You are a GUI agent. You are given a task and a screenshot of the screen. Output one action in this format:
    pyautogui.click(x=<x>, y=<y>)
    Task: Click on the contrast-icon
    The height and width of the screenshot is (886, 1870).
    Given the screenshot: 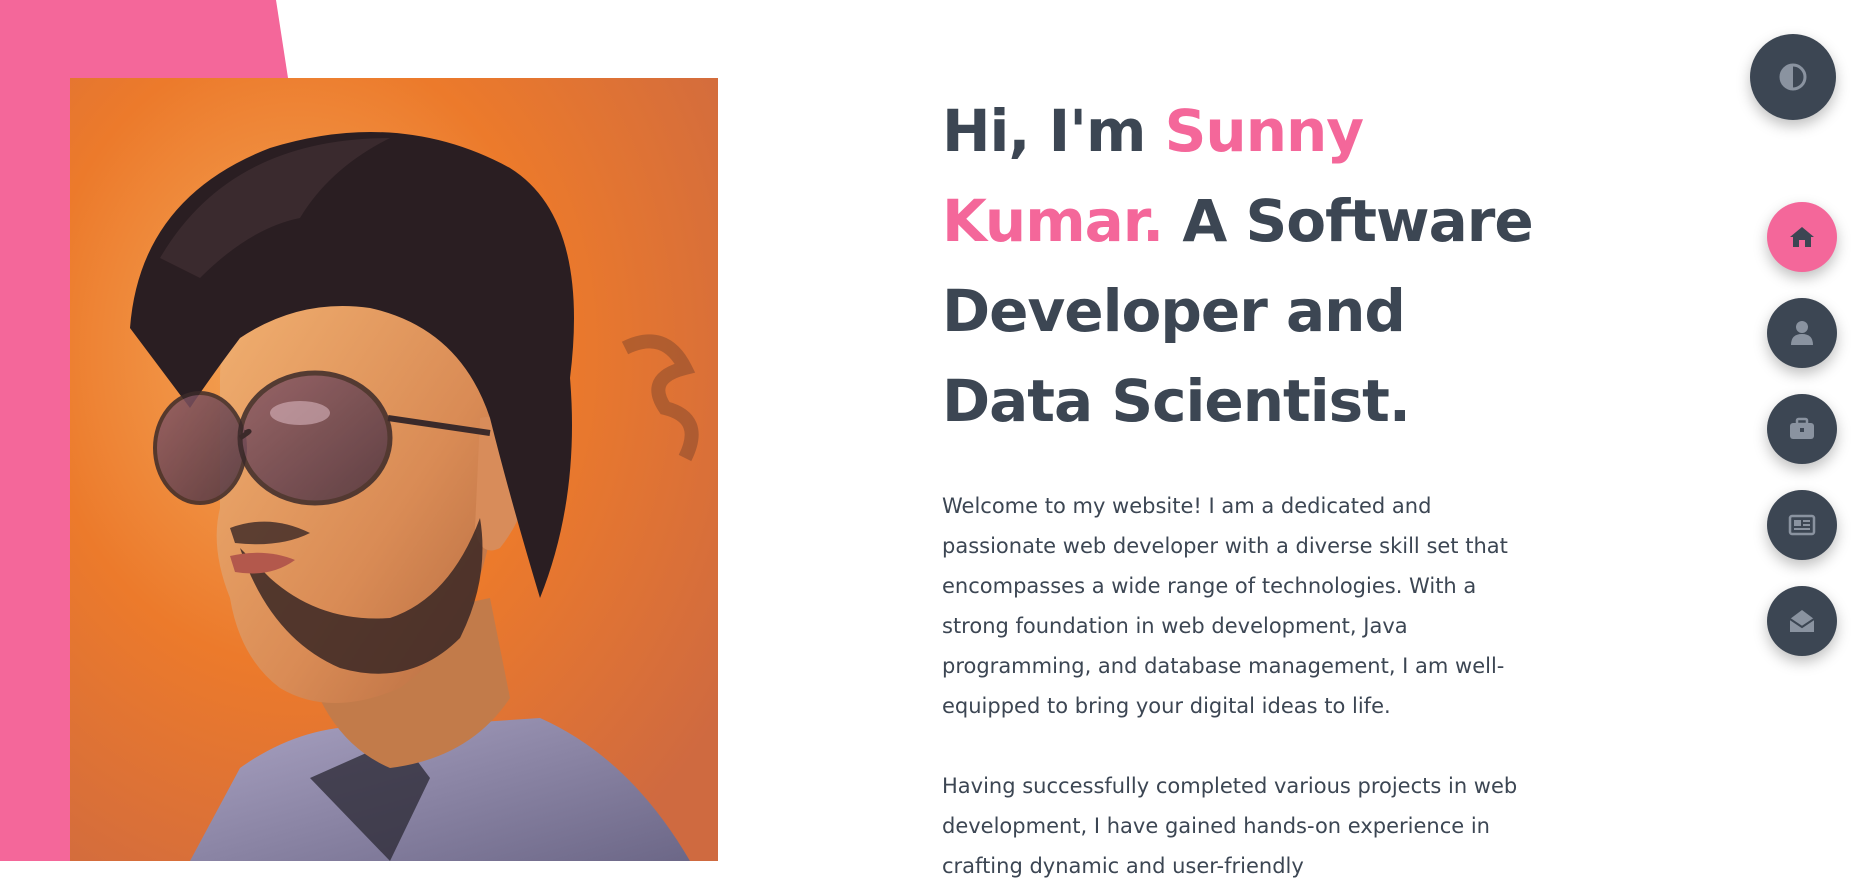 What is the action you would take?
    pyautogui.click(x=1793, y=77)
    